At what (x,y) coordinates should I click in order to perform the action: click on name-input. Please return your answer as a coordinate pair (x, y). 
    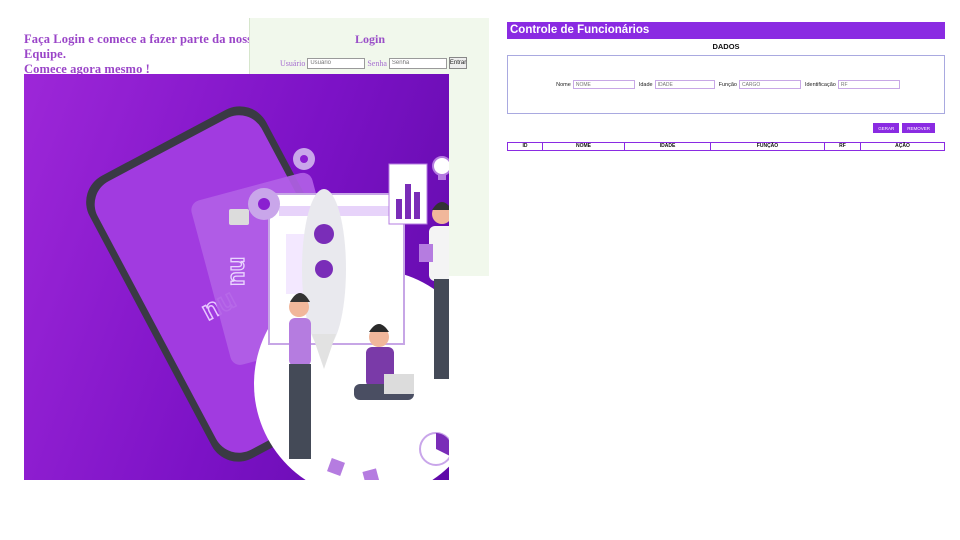
    Looking at the image, I should click on (603, 84).